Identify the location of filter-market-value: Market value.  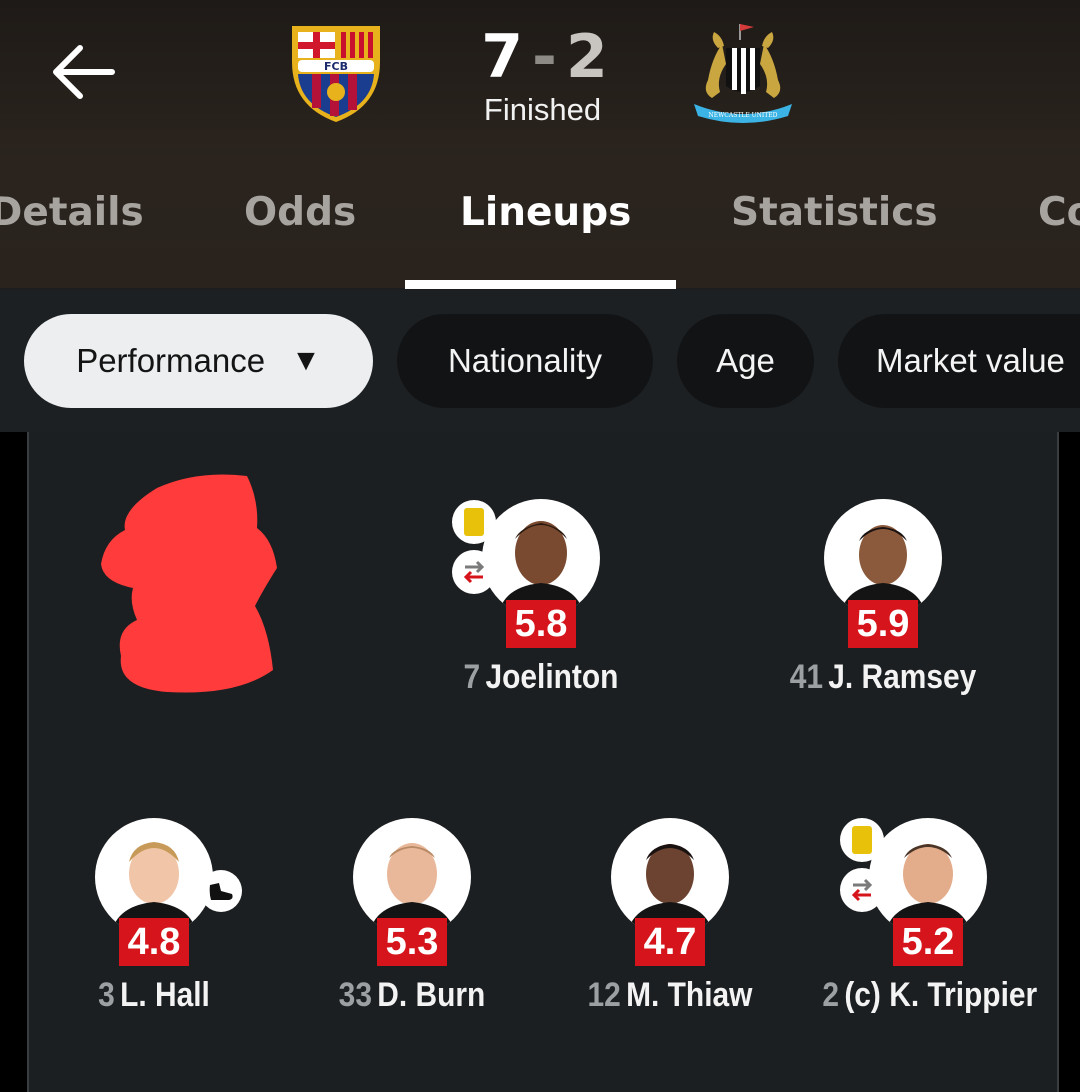
(959, 361).